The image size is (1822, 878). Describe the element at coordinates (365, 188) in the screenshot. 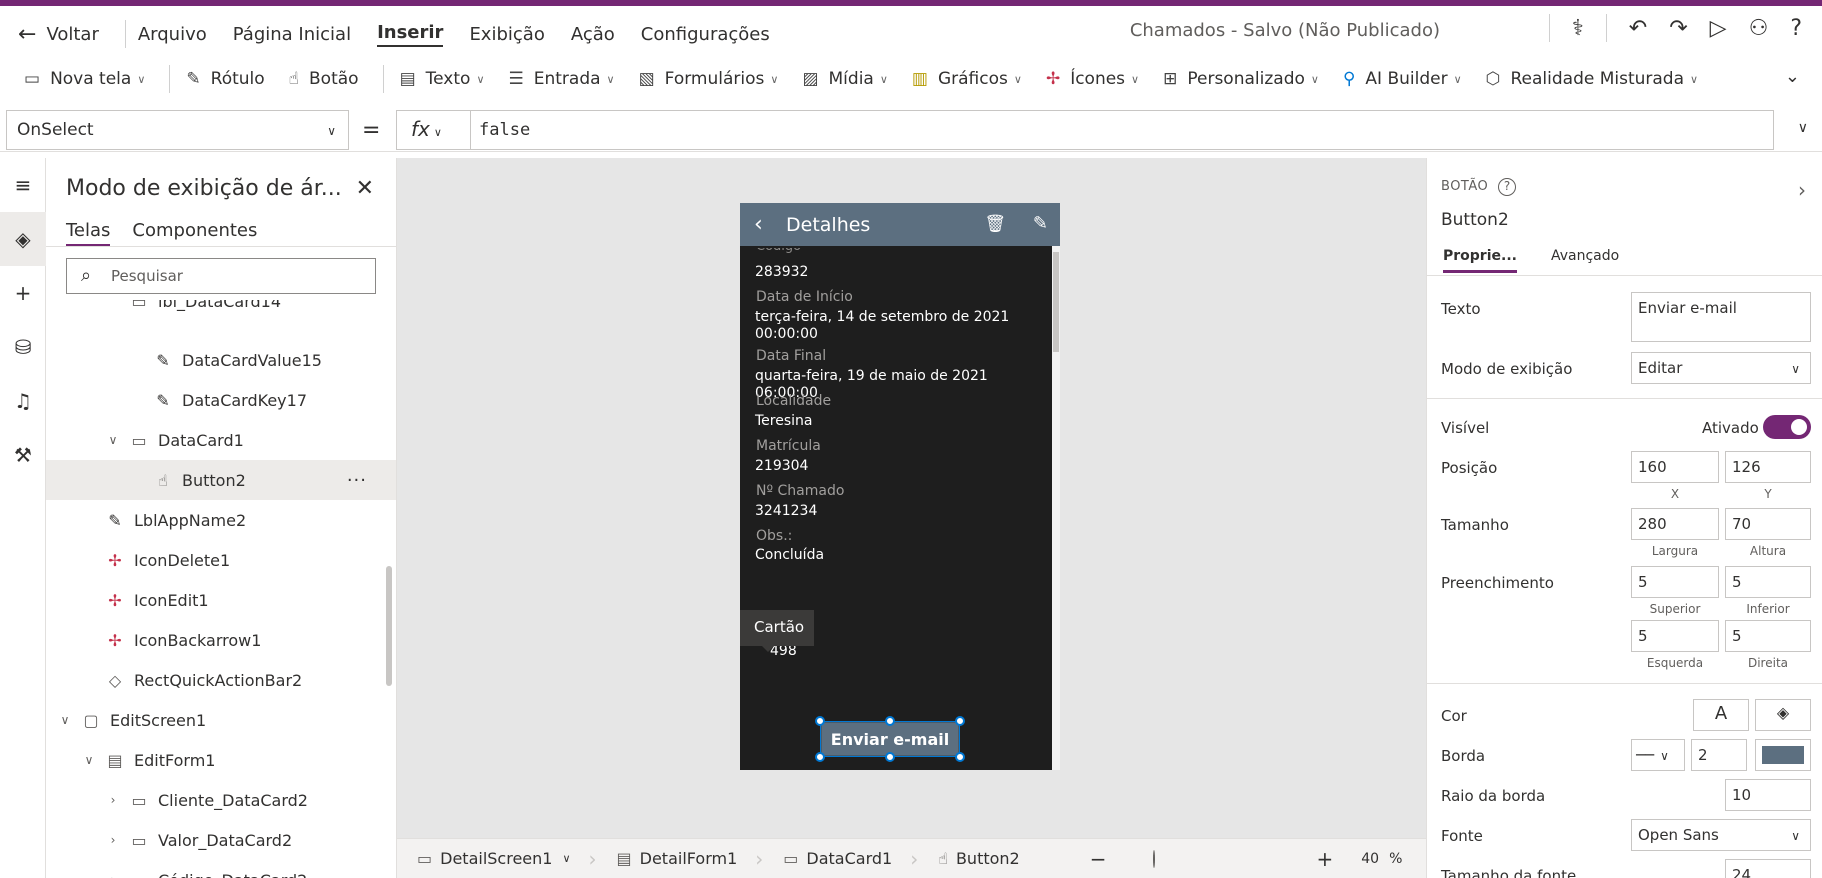

I see `close-icon: ✕` at that location.